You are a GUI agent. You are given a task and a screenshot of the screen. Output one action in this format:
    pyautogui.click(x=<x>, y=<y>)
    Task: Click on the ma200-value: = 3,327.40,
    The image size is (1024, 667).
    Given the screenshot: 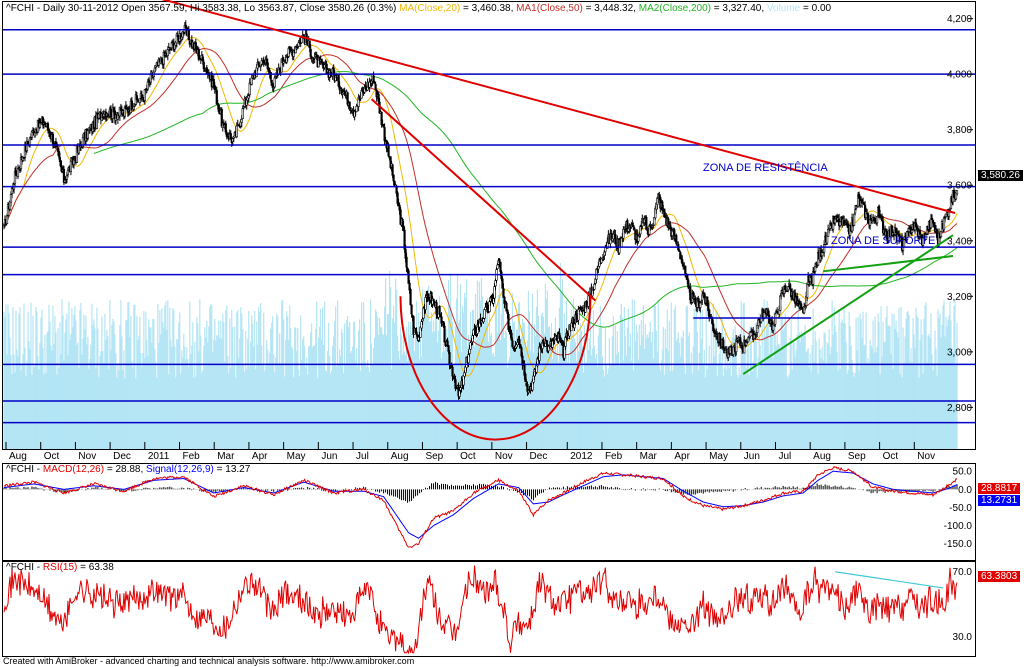 What is the action you would take?
    pyautogui.click(x=738, y=8)
    